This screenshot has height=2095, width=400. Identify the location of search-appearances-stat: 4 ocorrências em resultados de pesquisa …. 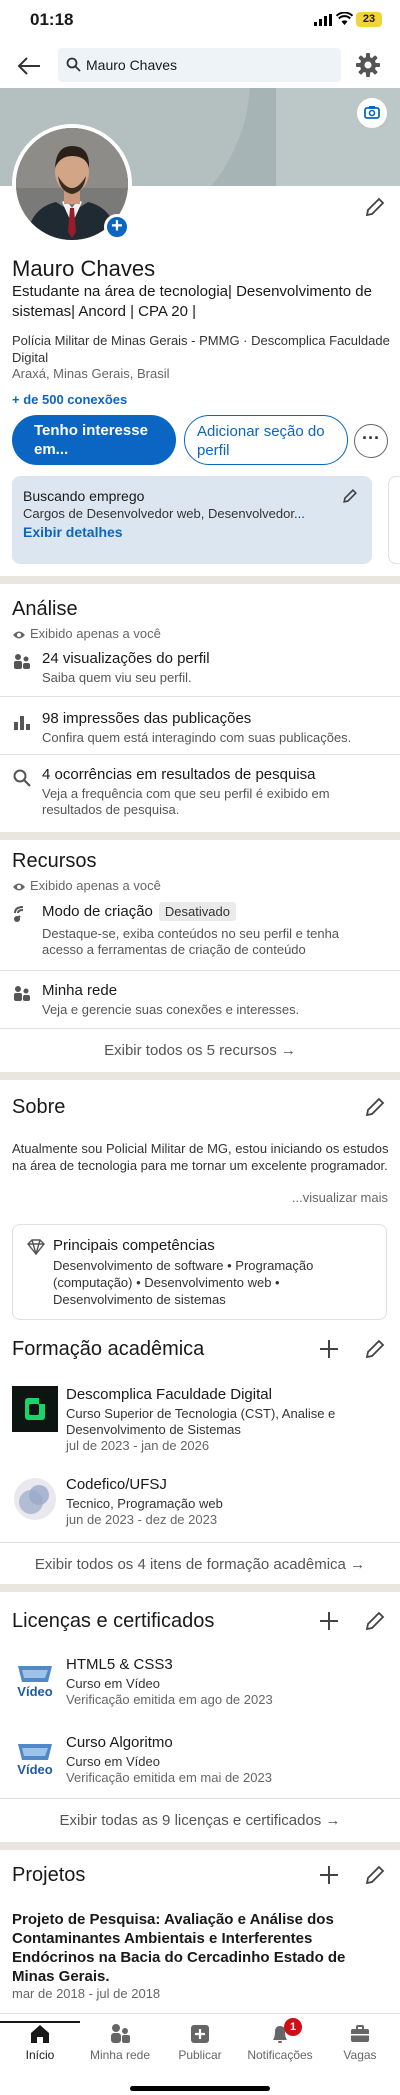
(200, 794).